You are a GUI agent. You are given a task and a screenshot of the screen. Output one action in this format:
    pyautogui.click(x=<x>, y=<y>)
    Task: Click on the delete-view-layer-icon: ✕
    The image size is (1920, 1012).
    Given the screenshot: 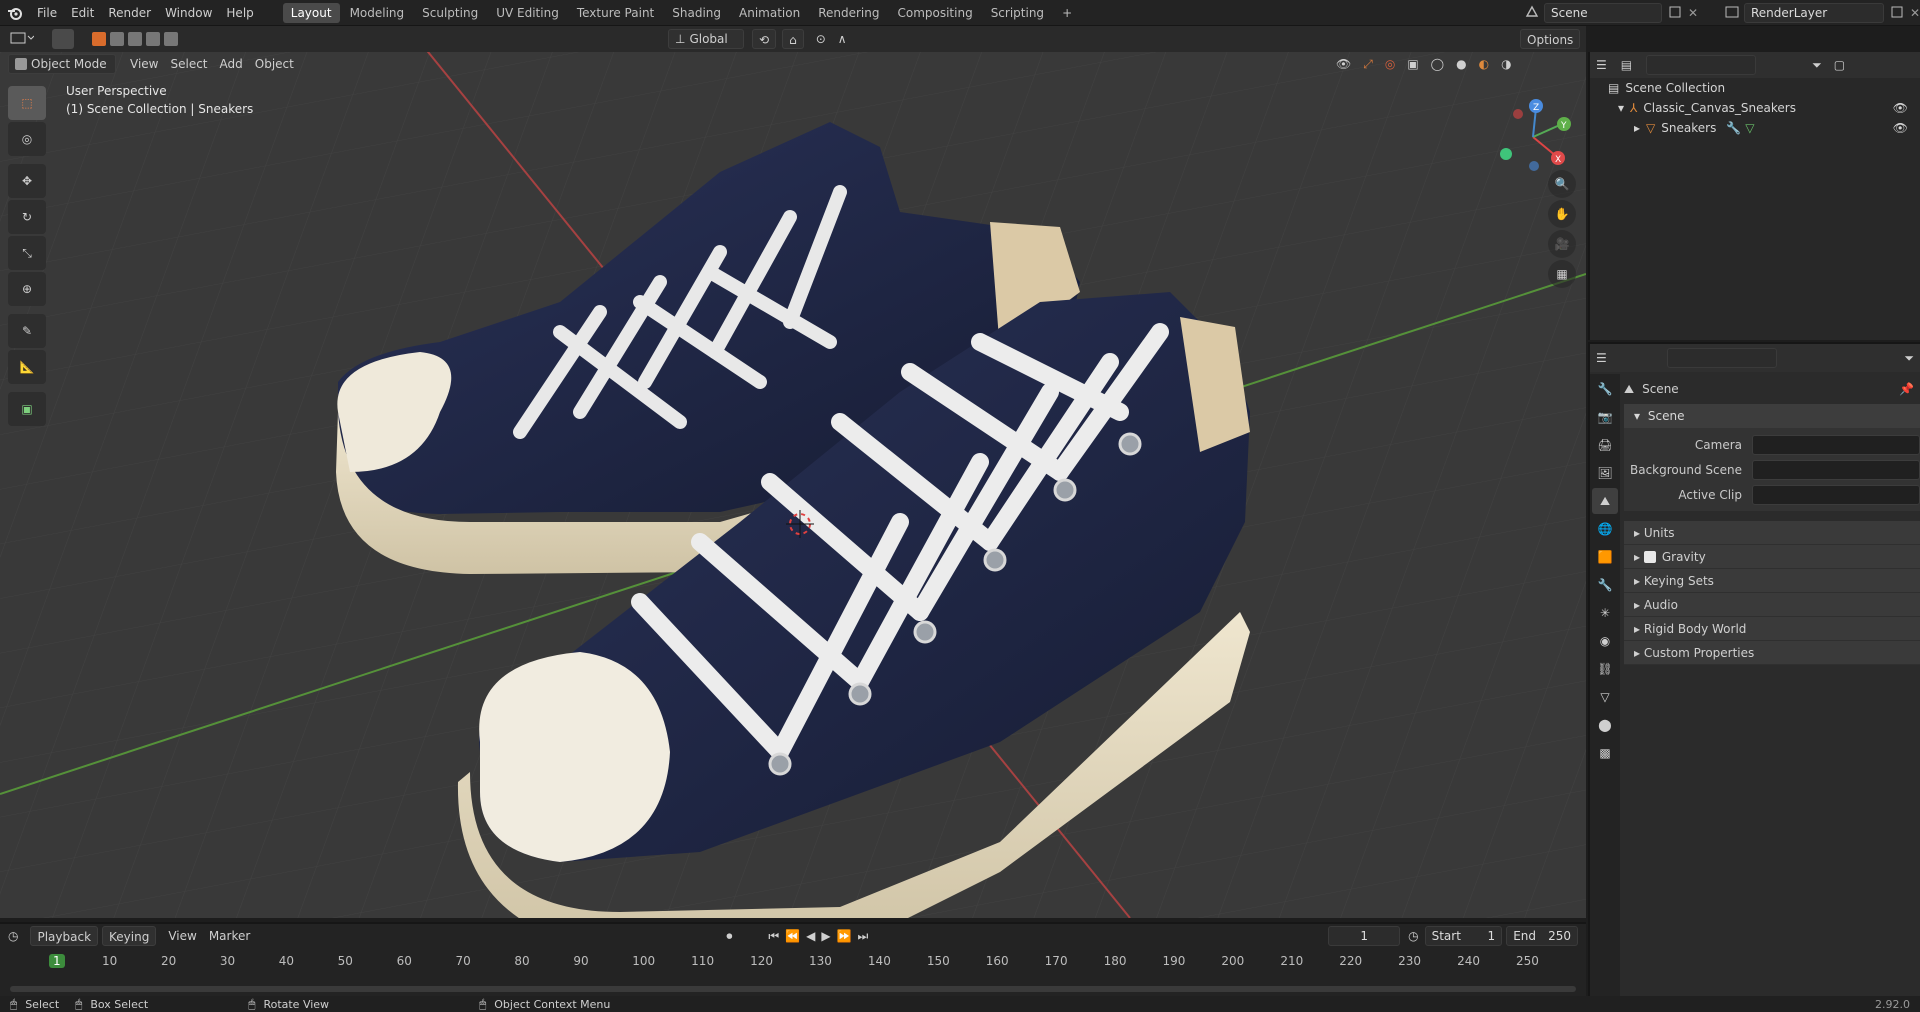 What is the action you would take?
    pyautogui.click(x=1915, y=13)
    